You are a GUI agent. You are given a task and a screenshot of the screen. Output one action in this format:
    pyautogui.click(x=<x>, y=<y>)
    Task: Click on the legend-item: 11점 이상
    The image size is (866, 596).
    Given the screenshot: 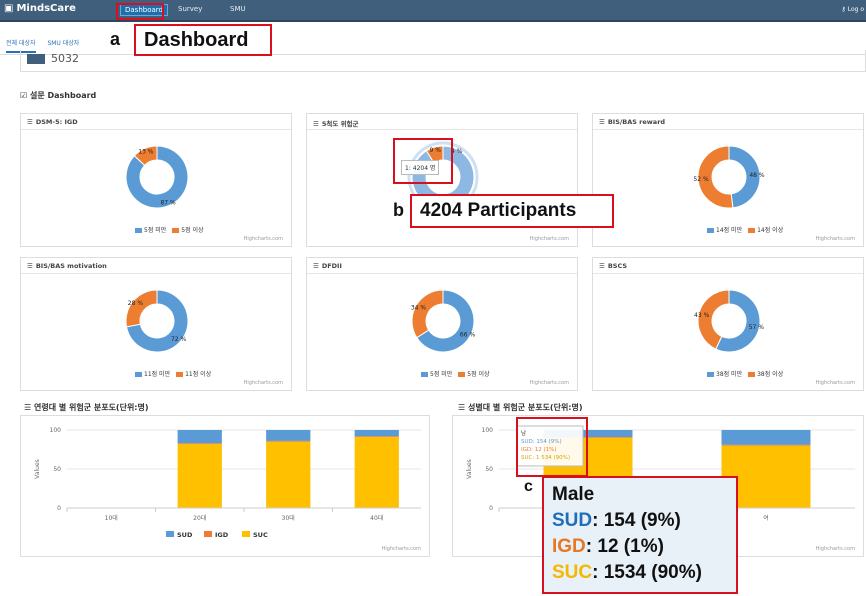 What is the action you would take?
    pyautogui.click(x=193, y=374)
    